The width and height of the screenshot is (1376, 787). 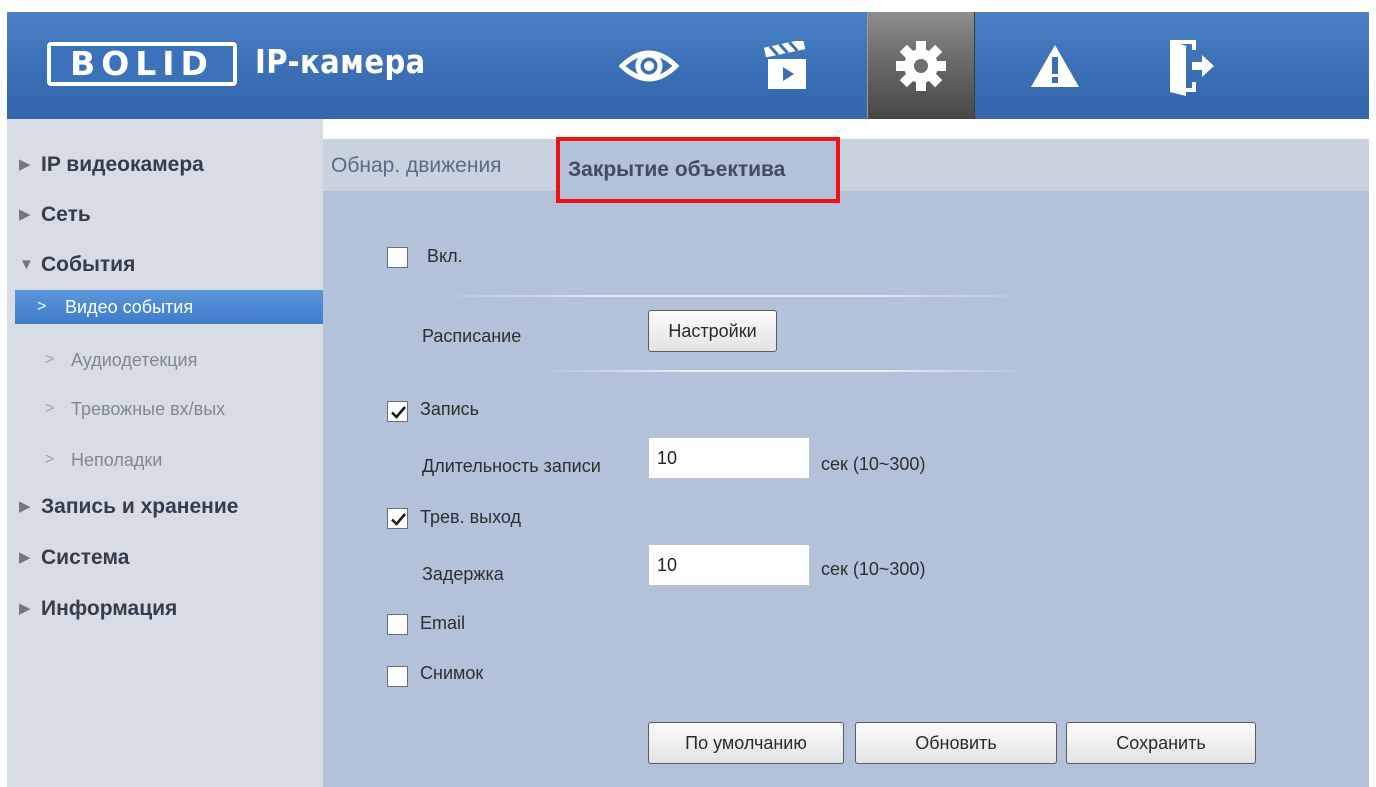 What do you see at coordinates (445, 256) in the screenshot?
I see `enable-label: Вкл.` at bounding box center [445, 256].